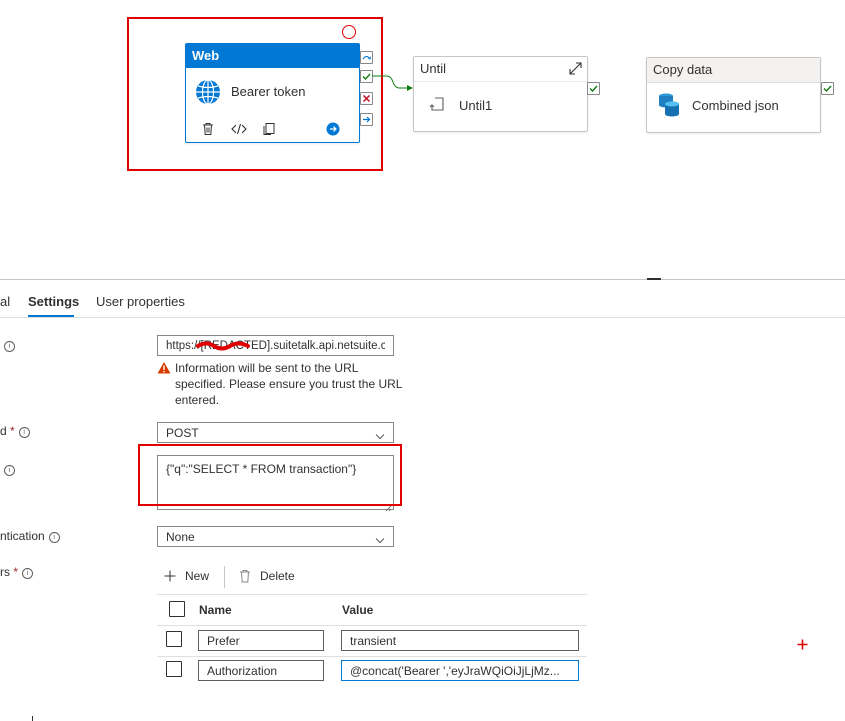  What do you see at coordinates (269, 130) in the screenshot?
I see `copy-icon` at bounding box center [269, 130].